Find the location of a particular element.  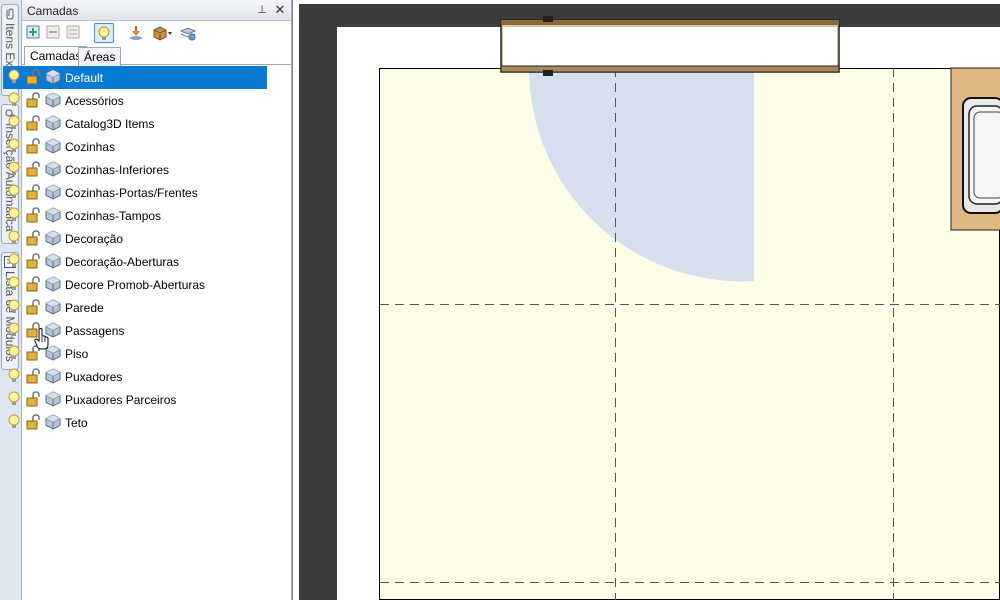

add-layer-button is located at coordinates (34, 33).